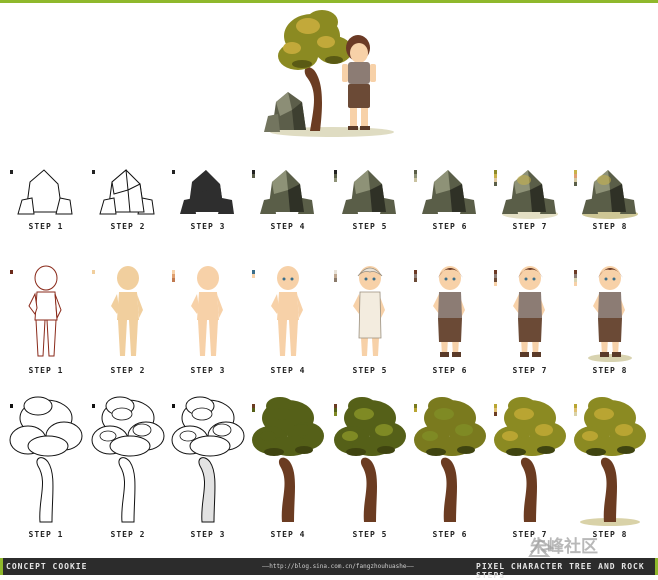 The height and width of the screenshot is (580, 658). I want to click on character-step-cell: STEP 3, so click(208, 320).